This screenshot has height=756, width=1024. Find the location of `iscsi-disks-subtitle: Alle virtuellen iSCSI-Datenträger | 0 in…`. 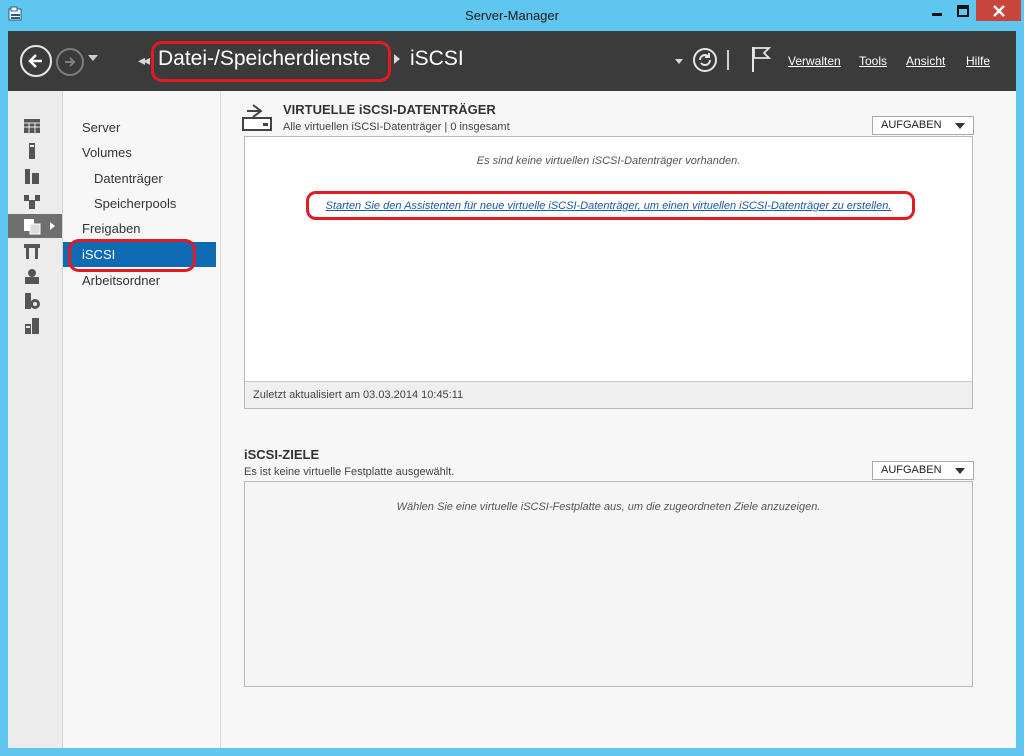

iscsi-disks-subtitle: Alle virtuellen iSCSI-Datenträger | 0 in… is located at coordinates (396, 127).